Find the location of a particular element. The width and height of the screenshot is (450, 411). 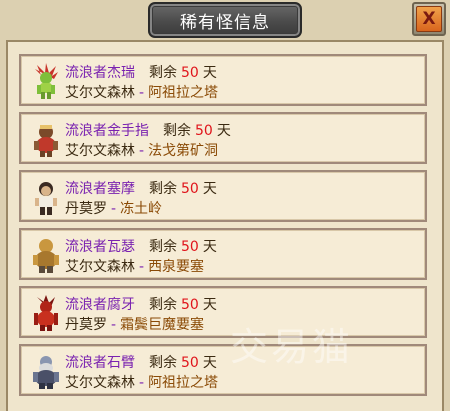

trogg-portrait-icon is located at coordinates (46, 198).